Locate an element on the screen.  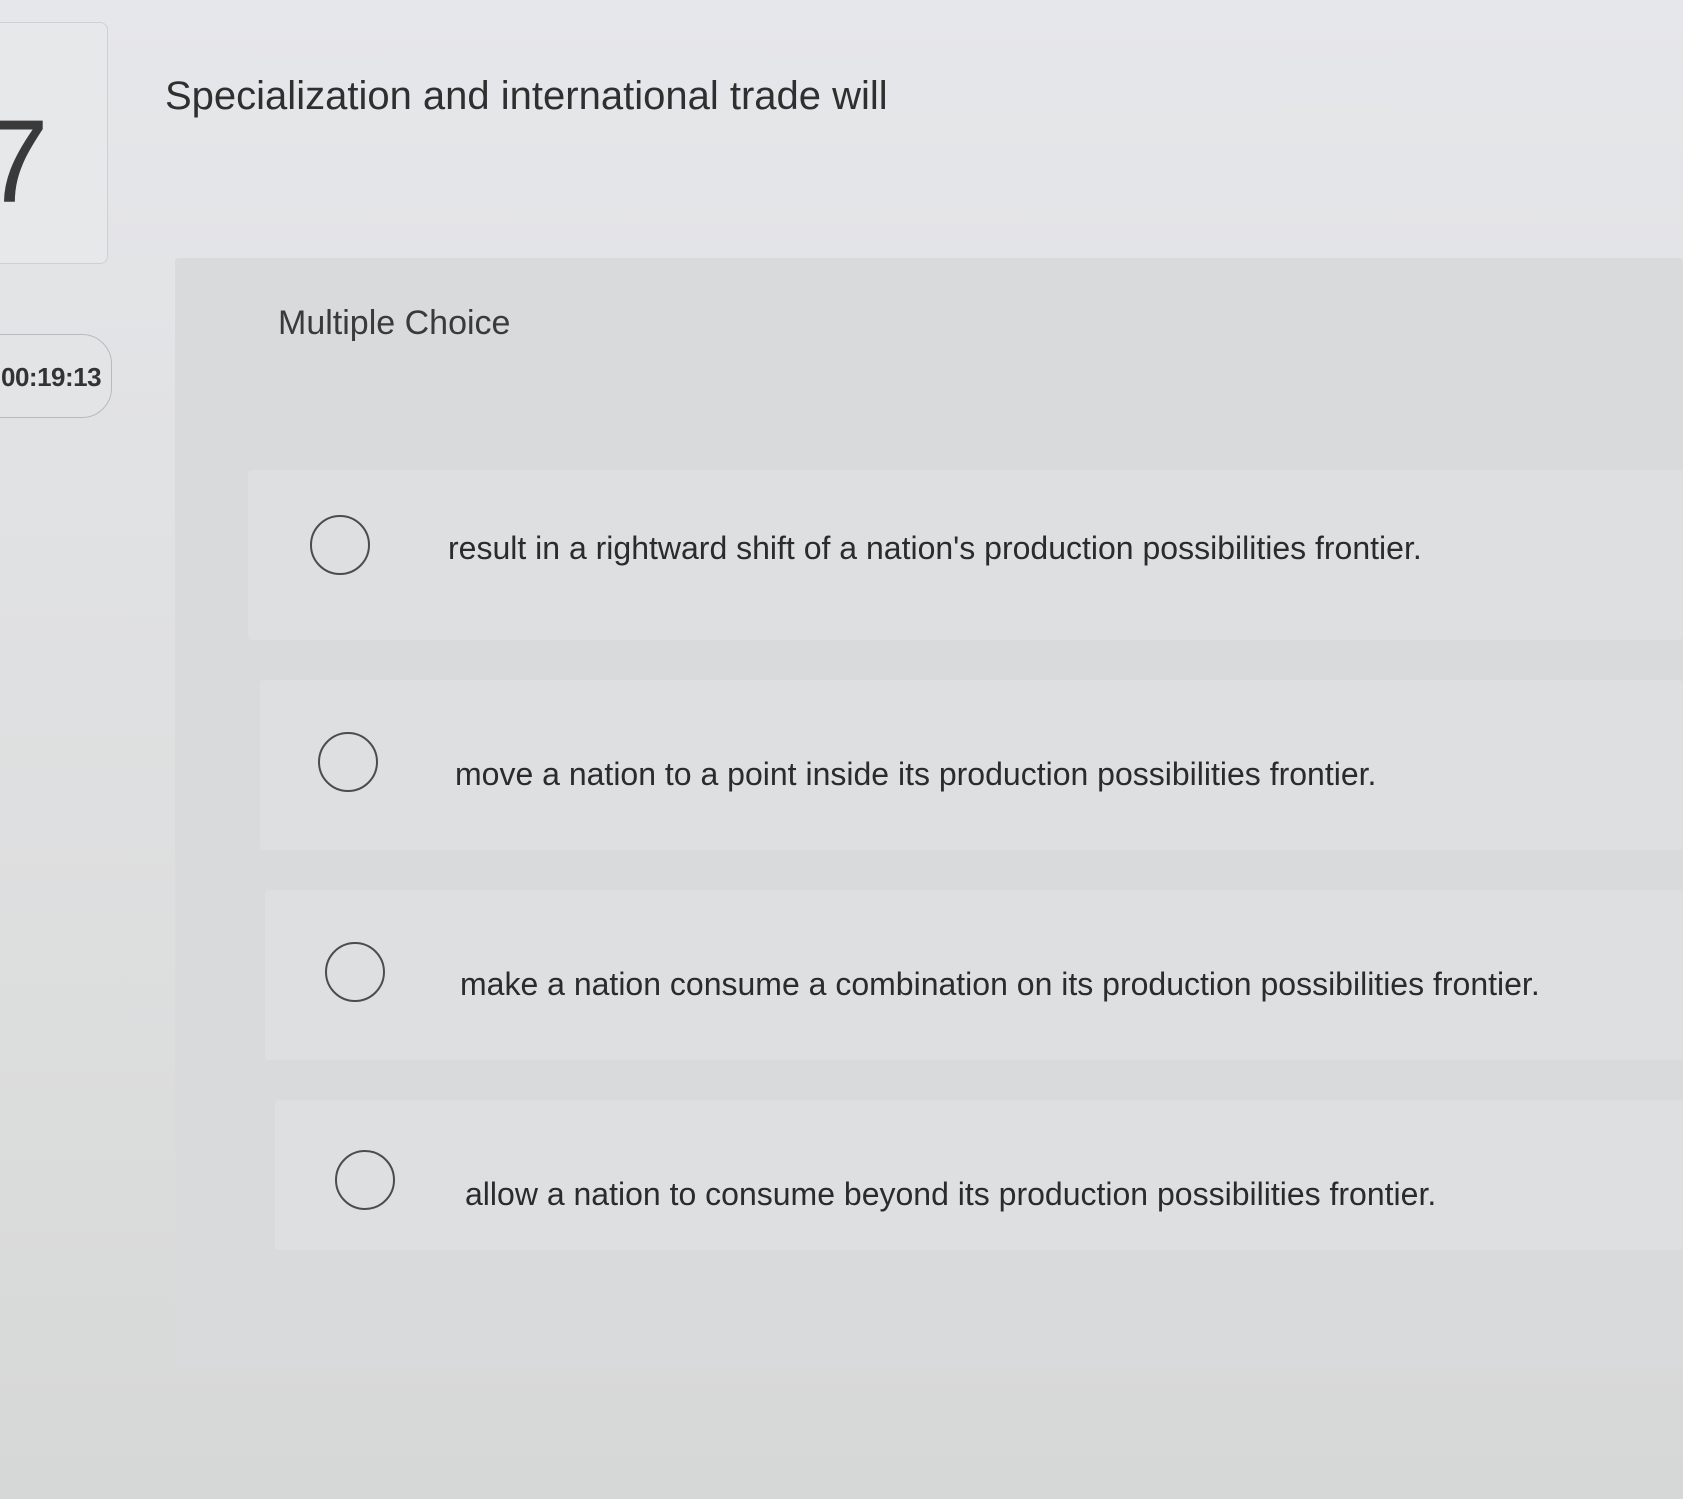
timer-badge: 00:19:13 is located at coordinates (56, 376).